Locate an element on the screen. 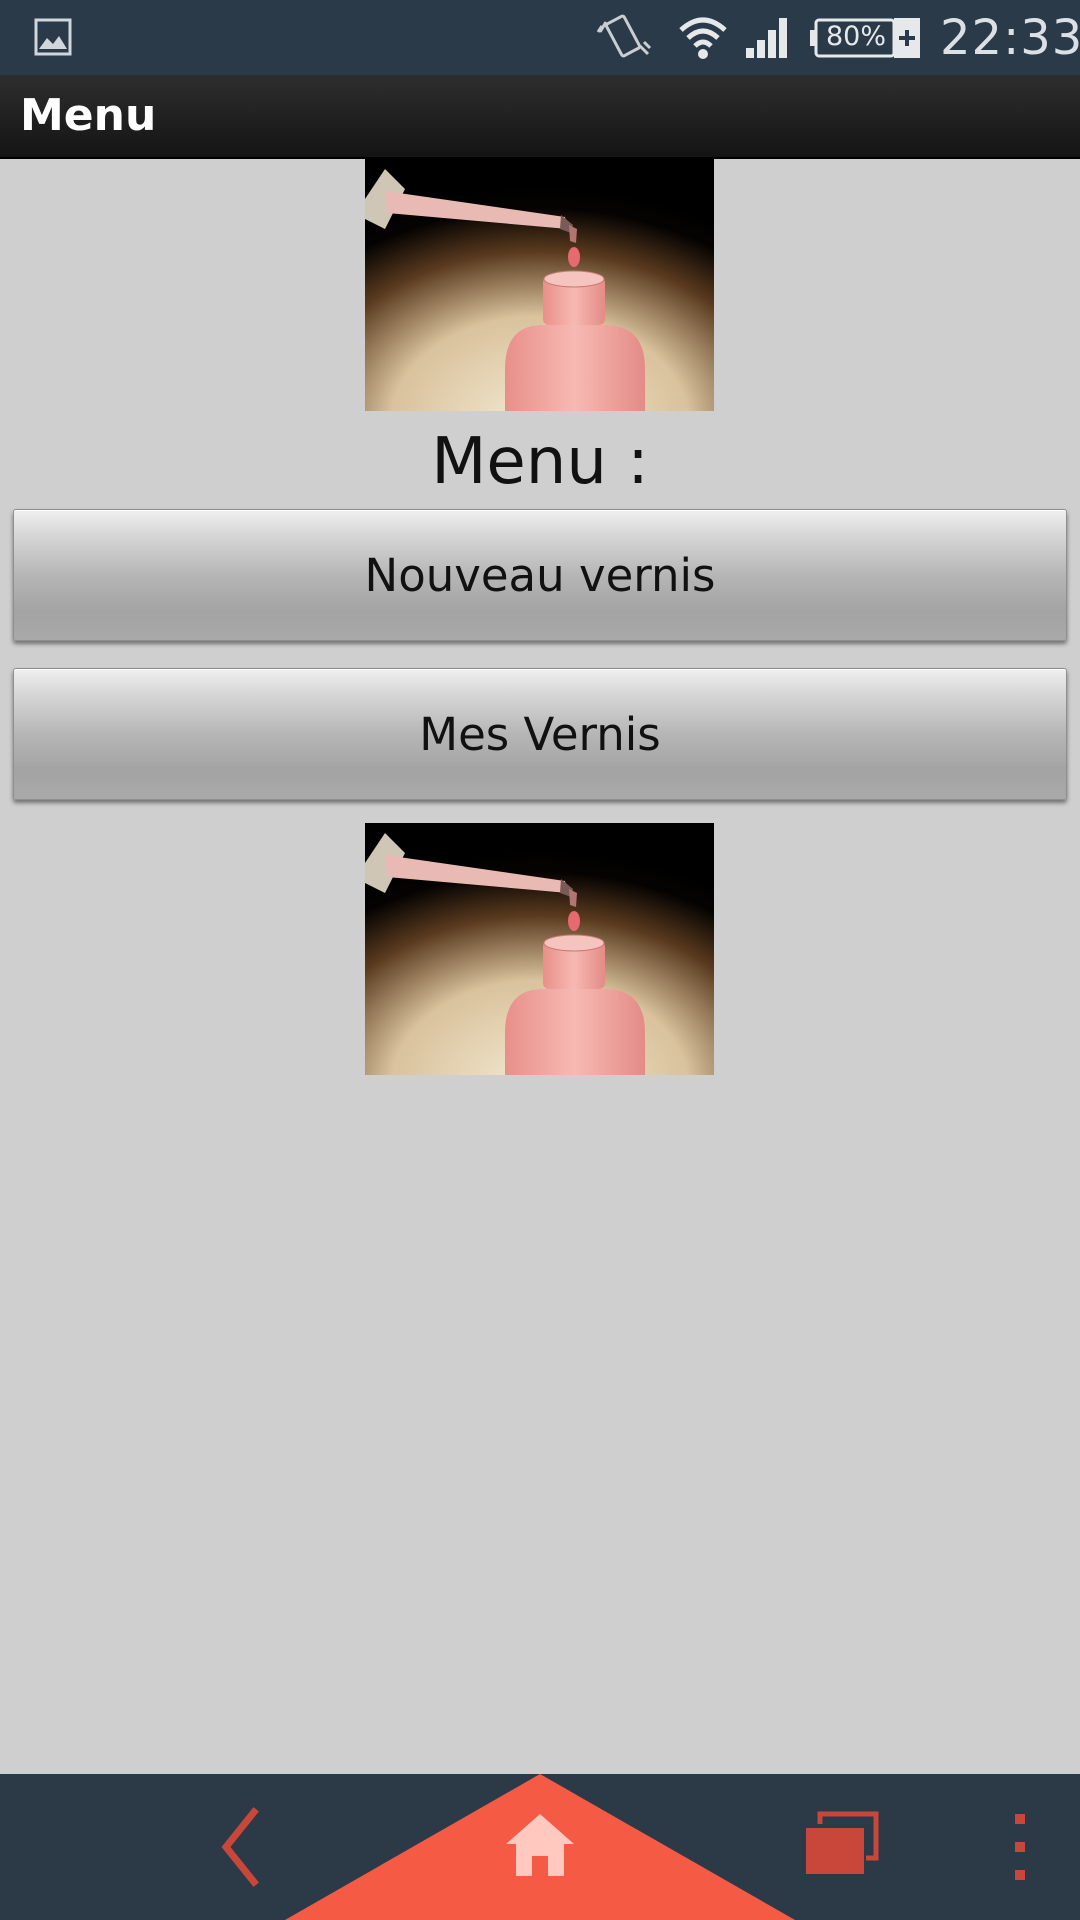 The image size is (1080, 1920). signal-icon is located at coordinates (766, 38).